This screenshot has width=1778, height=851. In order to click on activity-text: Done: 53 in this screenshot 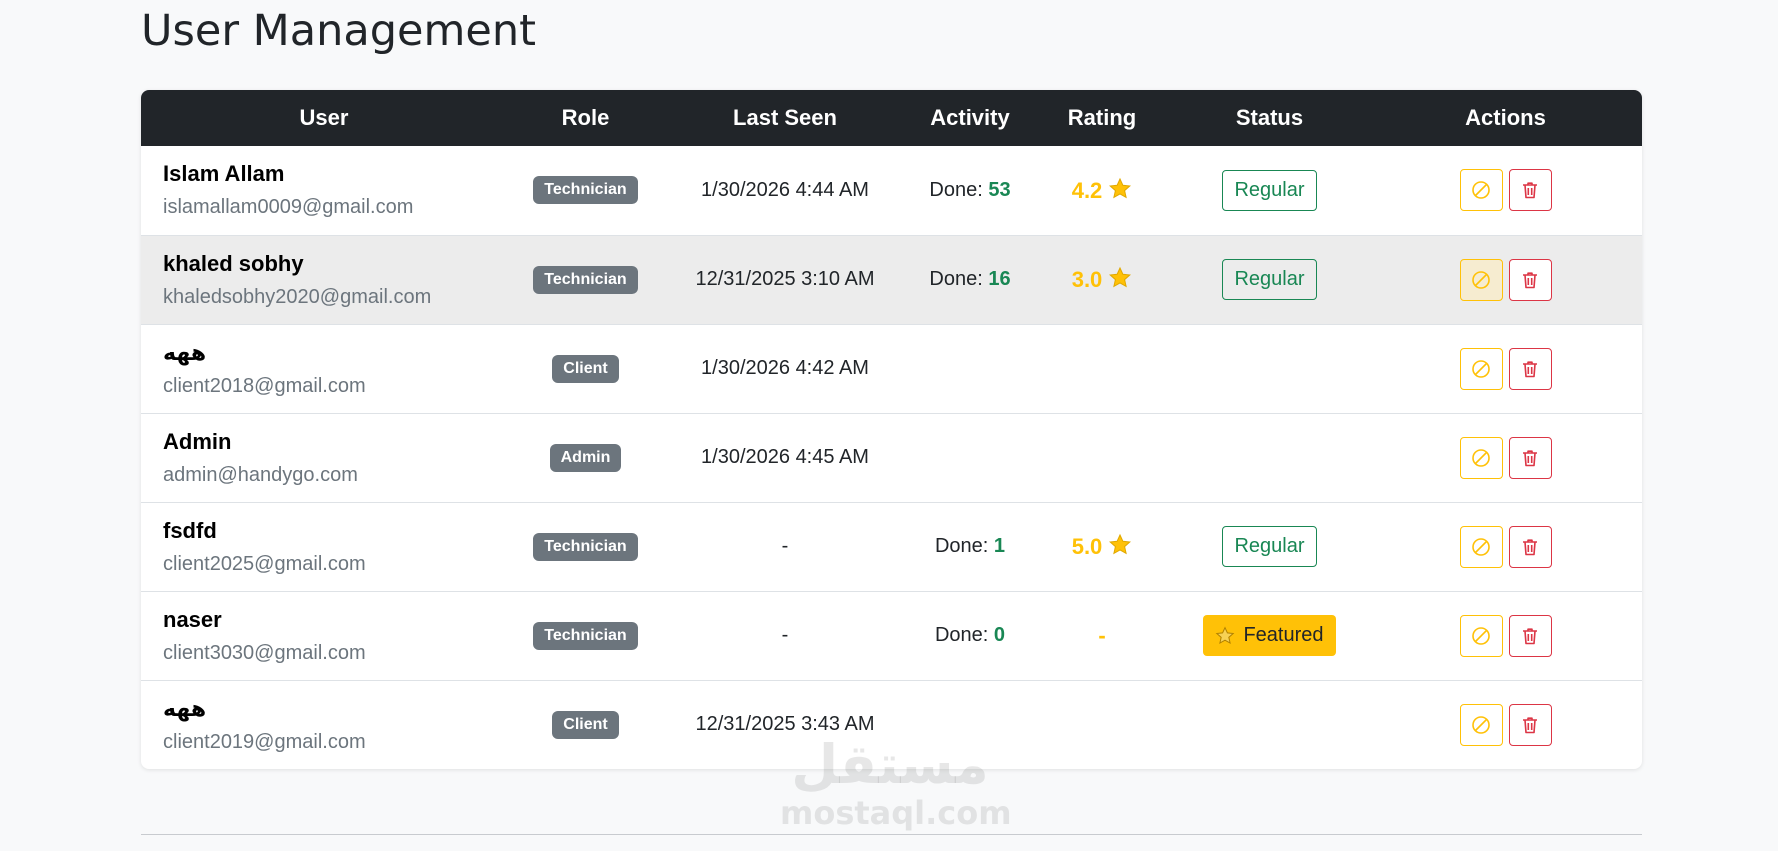, I will do `click(969, 190)`.